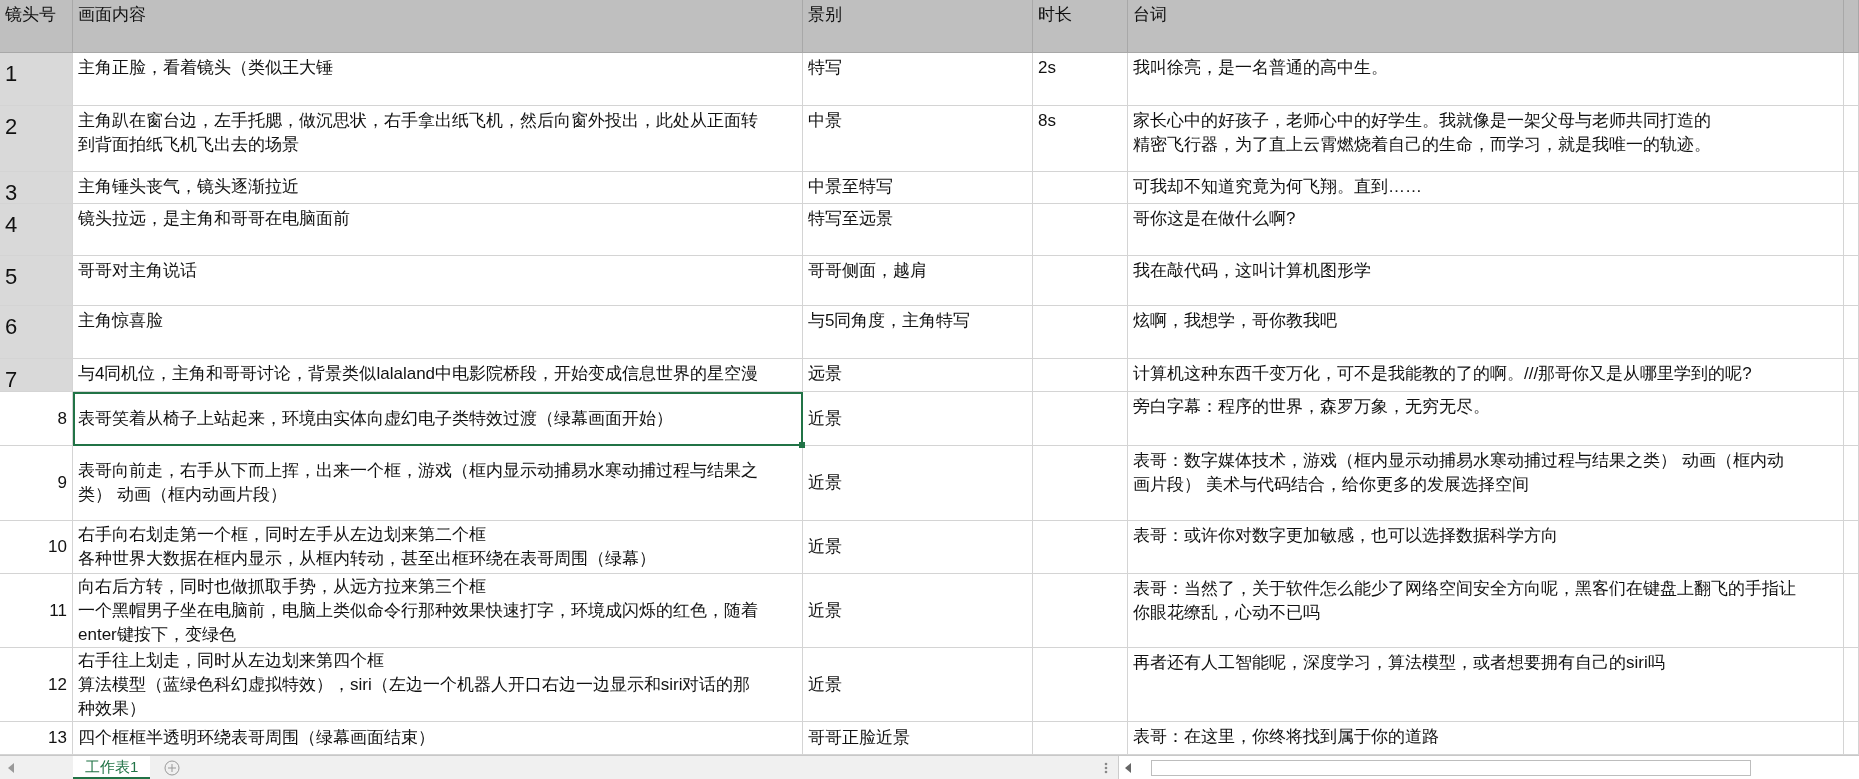  Describe the element at coordinates (172, 767) in the screenshot. I see `add-sheet-icon` at that location.